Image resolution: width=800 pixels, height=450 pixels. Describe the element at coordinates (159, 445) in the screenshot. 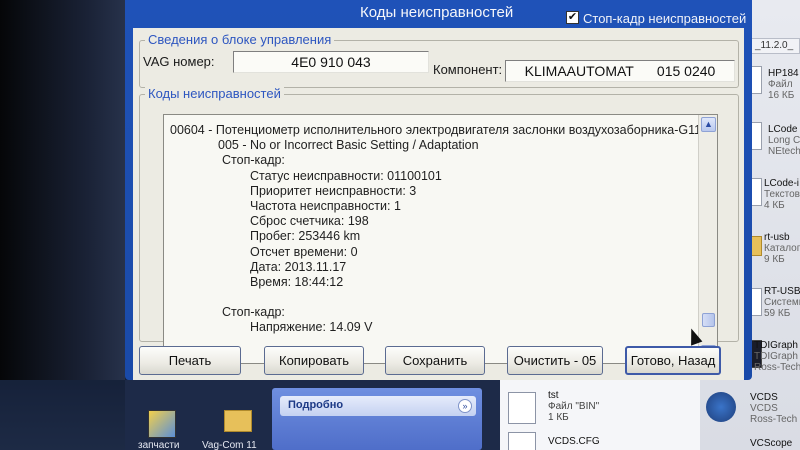

I see `desktop-icon-label: запчасти` at that location.